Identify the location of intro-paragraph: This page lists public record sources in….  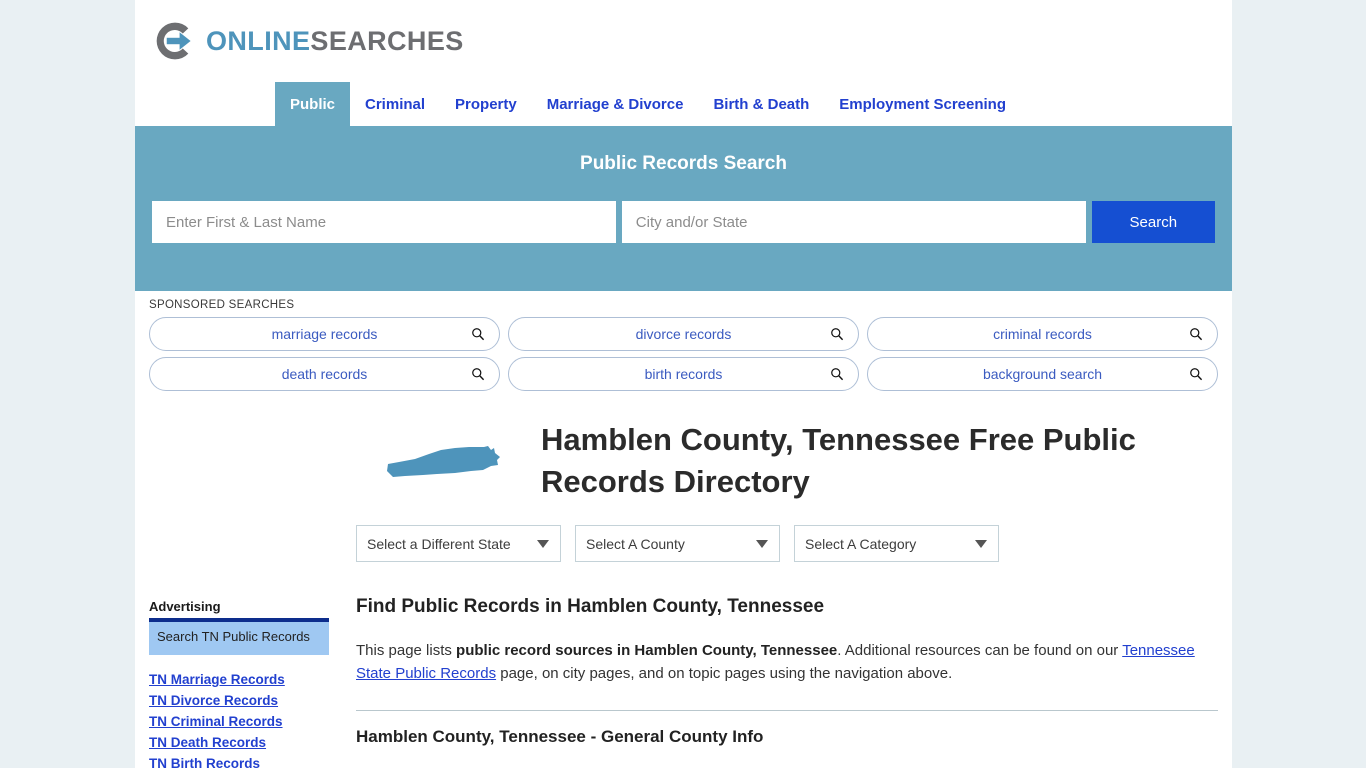
(787, 663).